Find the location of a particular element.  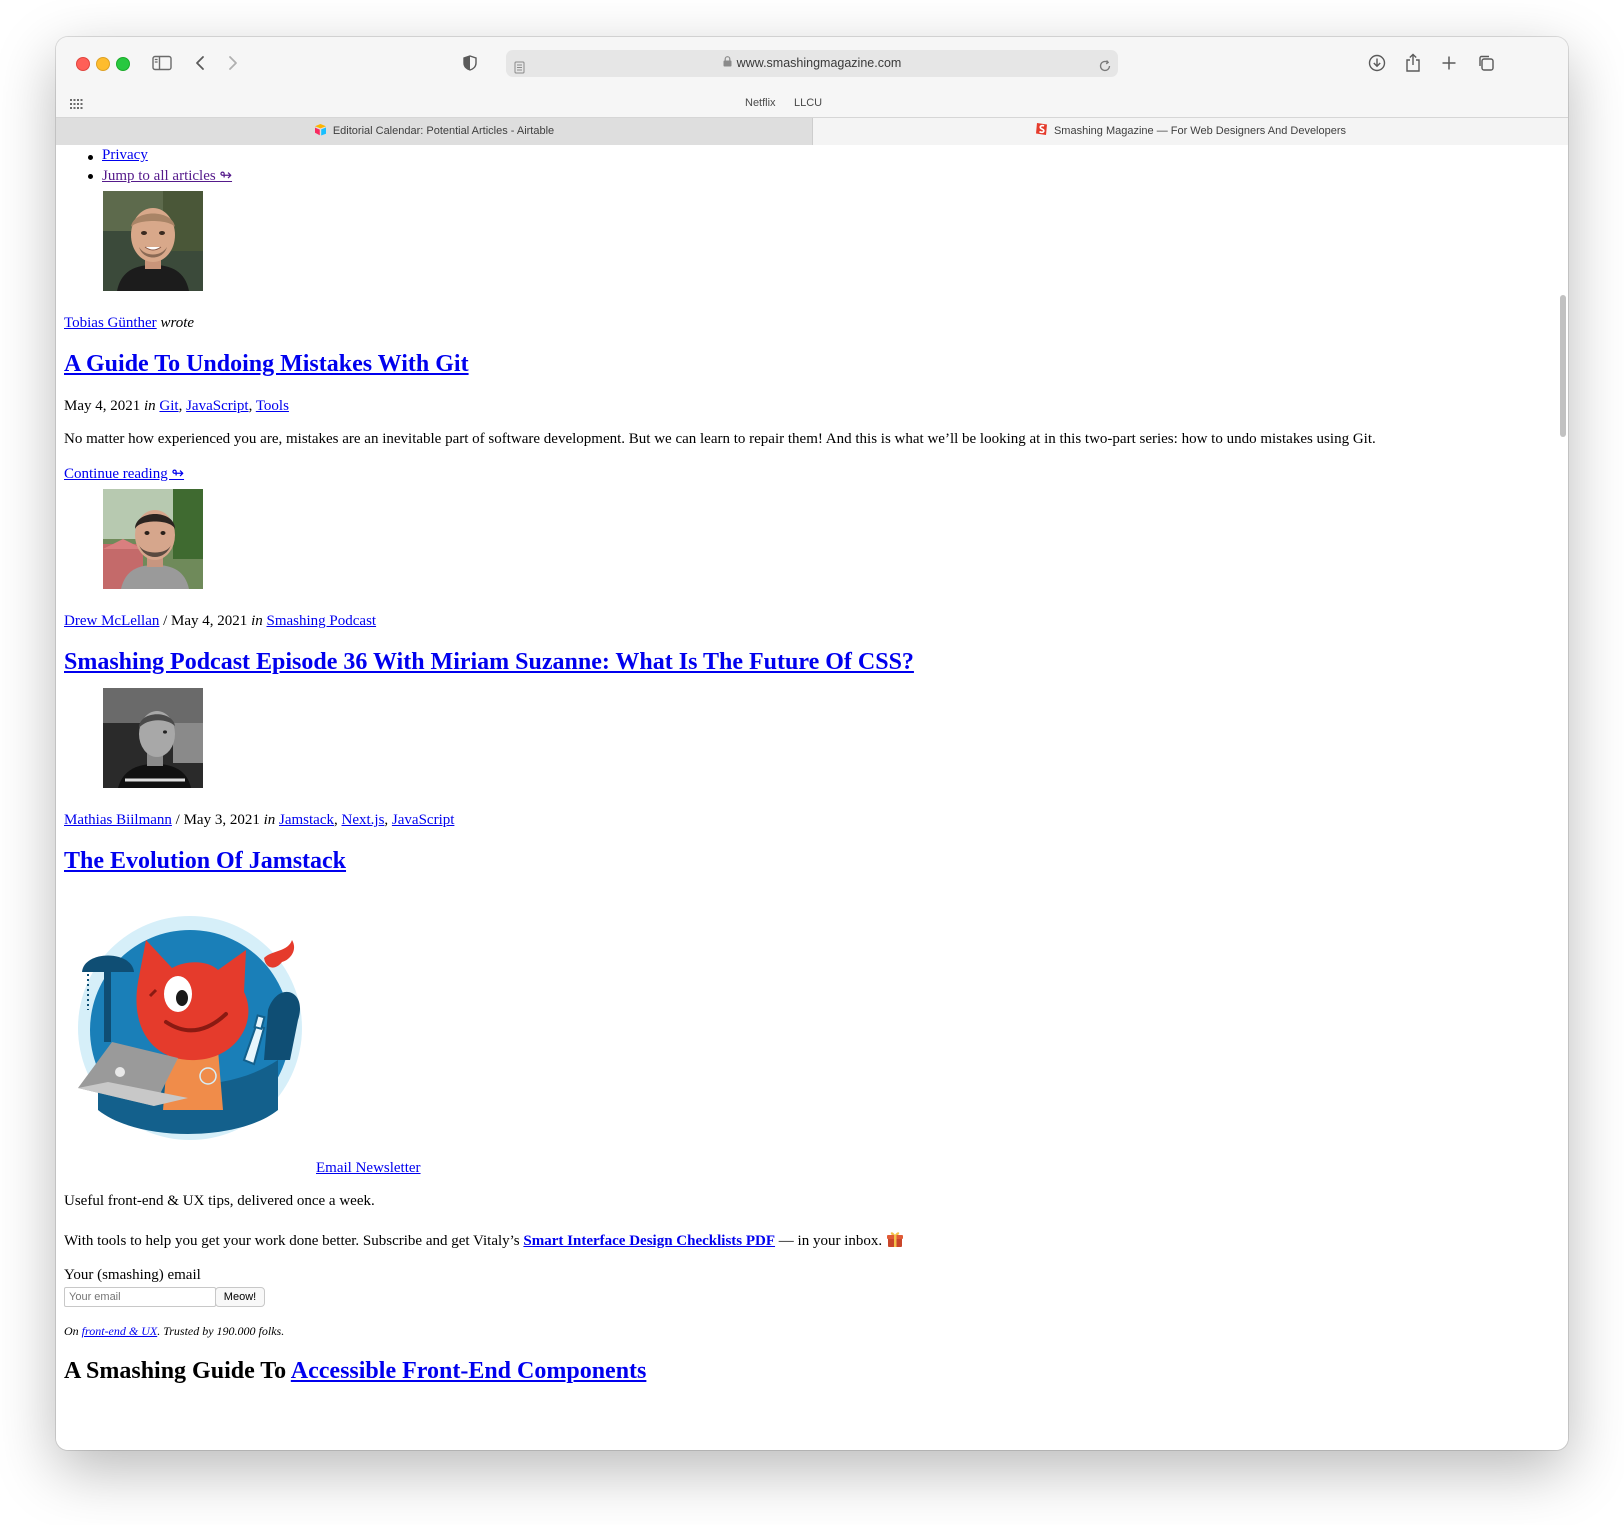

share-icon is located at coordinates (1413, 63).